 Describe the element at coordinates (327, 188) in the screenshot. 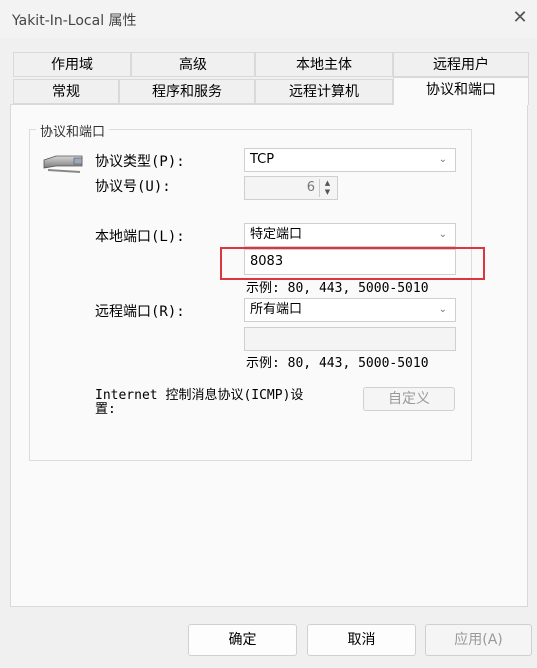

I see `stepper-arrows-icon: ▲ ▼` at that location.